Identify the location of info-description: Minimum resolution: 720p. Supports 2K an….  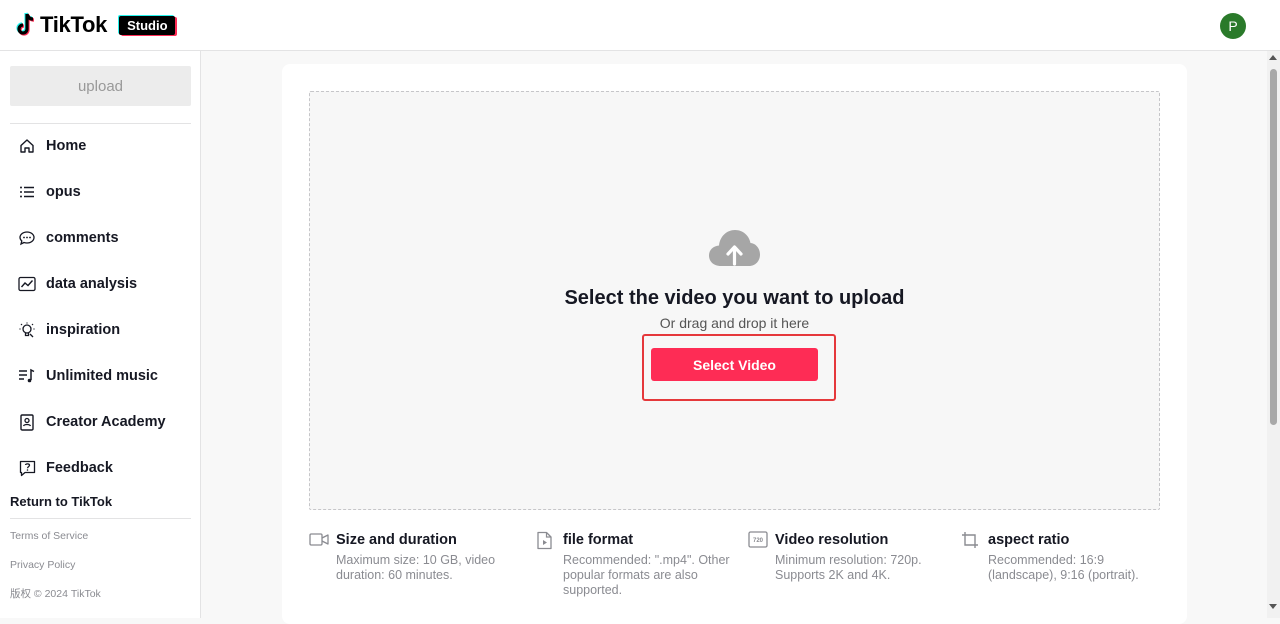
(848, 567).